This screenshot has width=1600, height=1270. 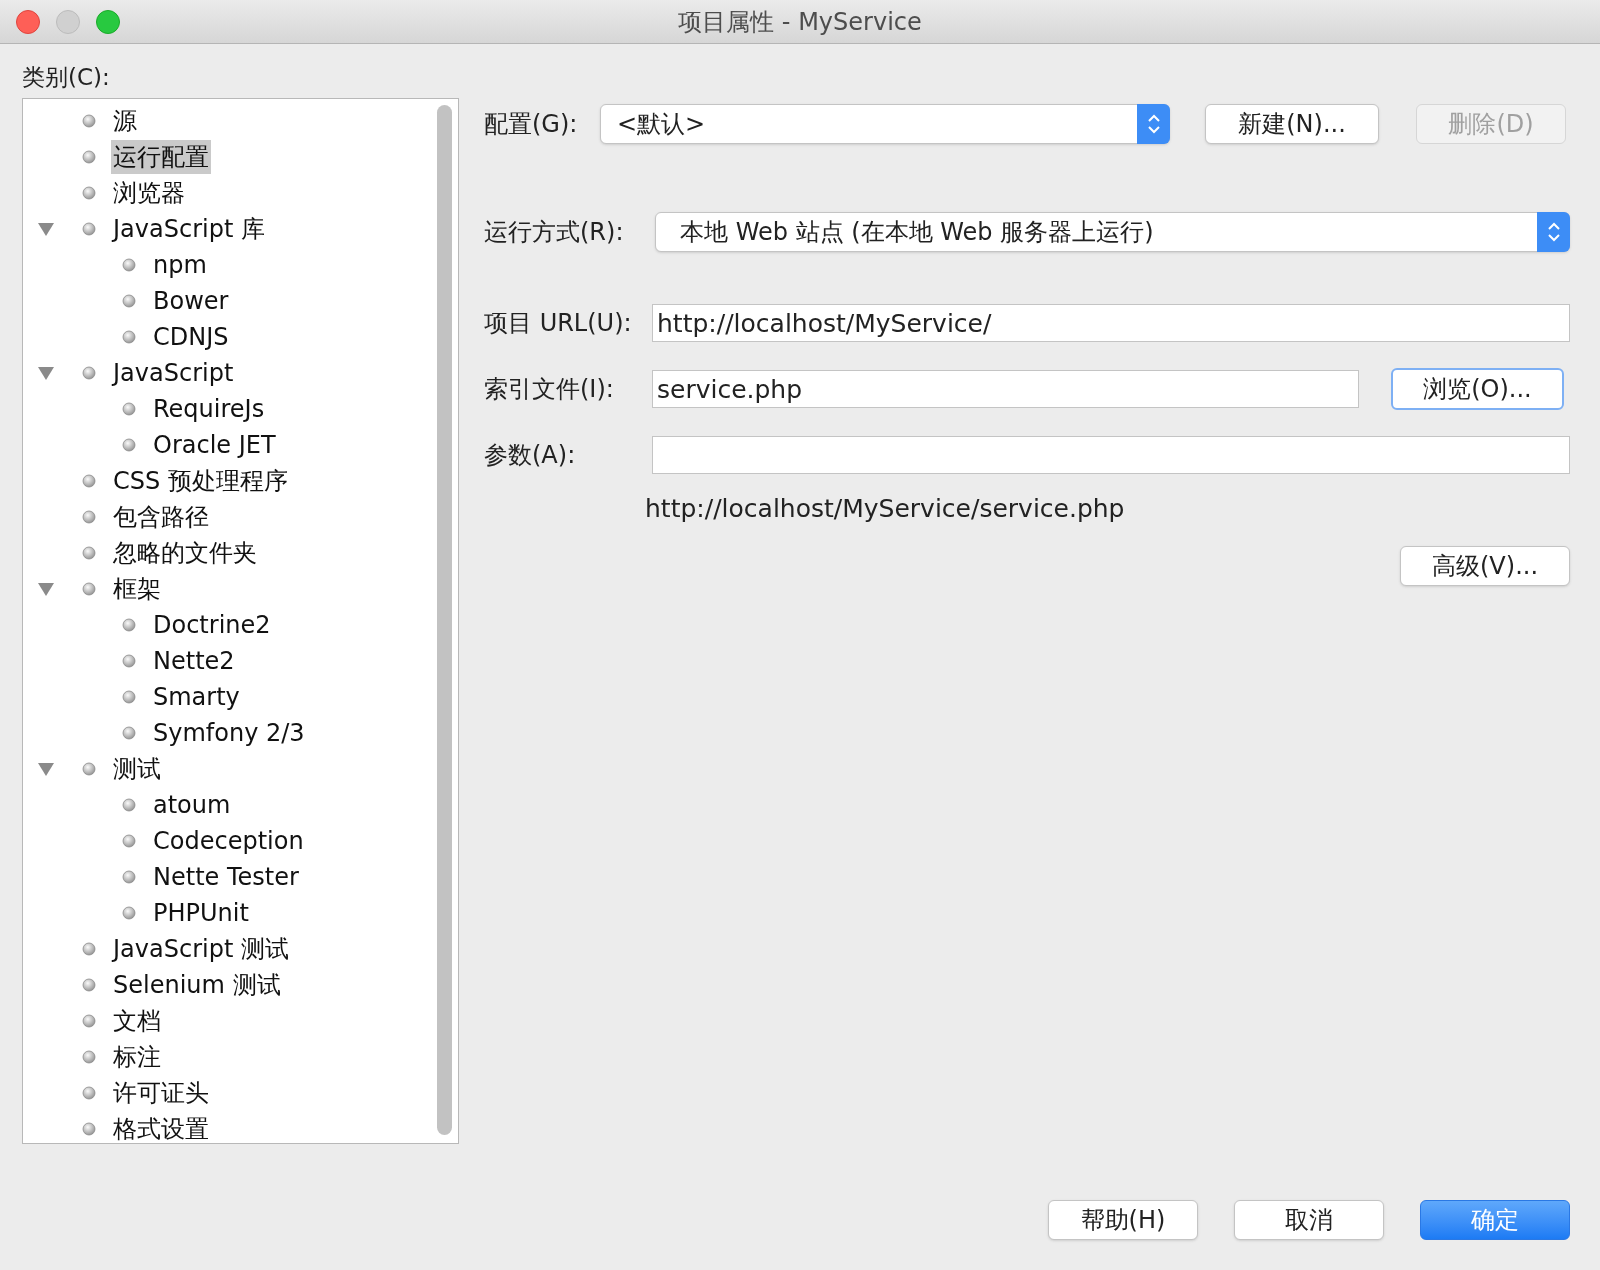 What do you see at coordinates (530, 455) in the screenshot?
I see `arguments-label: 参数(A):` at bounding box center [530, 455].